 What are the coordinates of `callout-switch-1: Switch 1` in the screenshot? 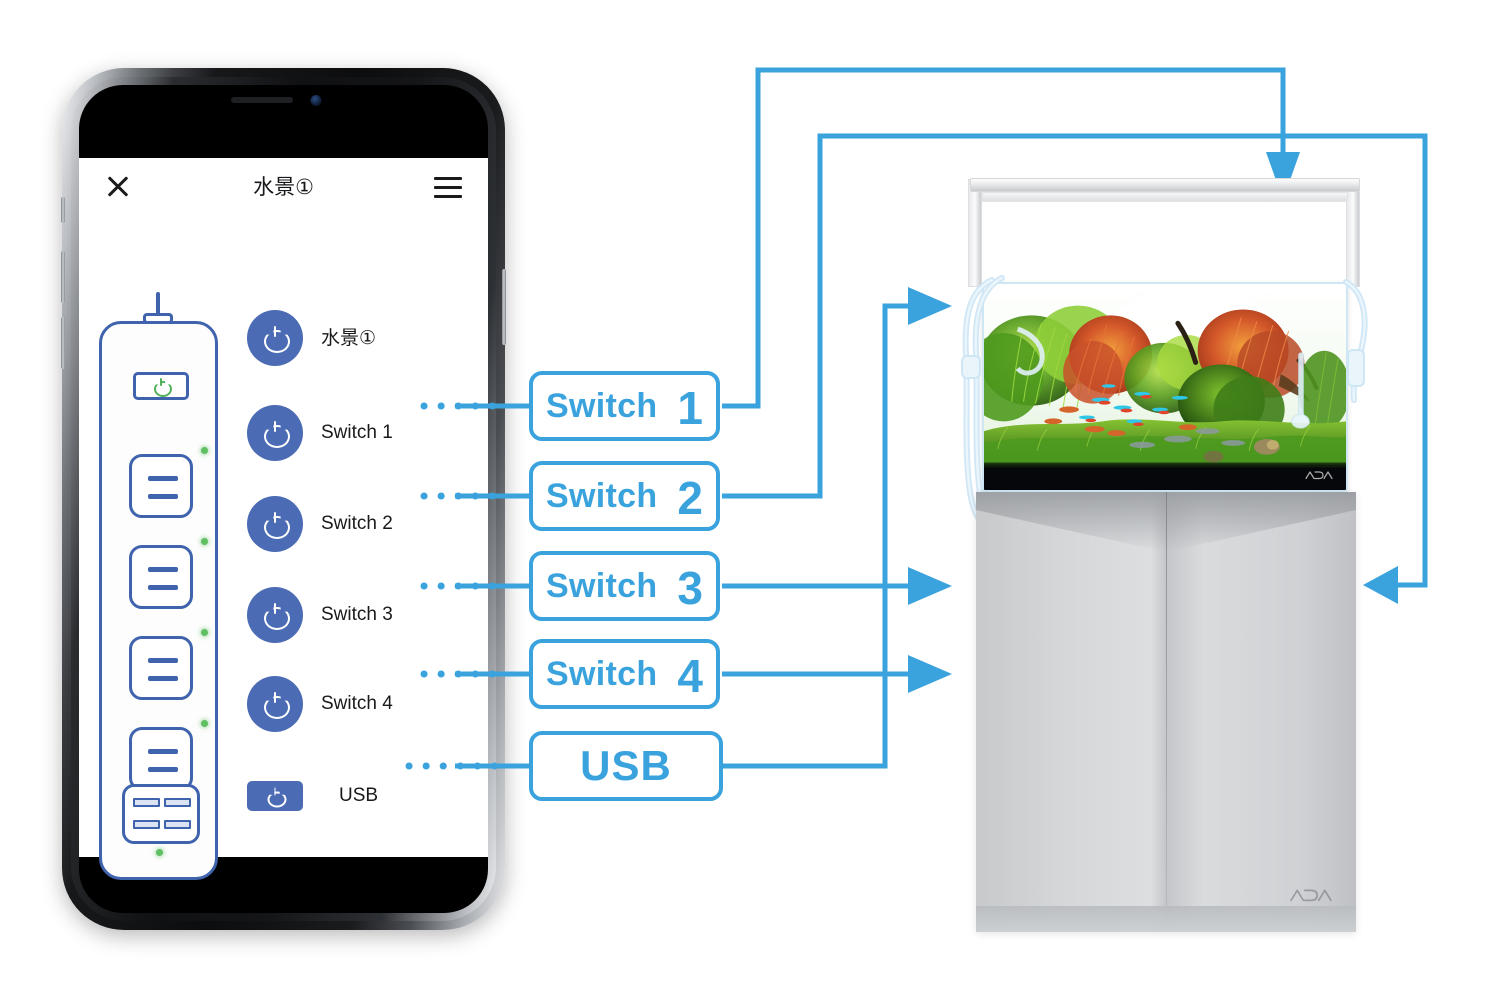 It's located at (624, 406).